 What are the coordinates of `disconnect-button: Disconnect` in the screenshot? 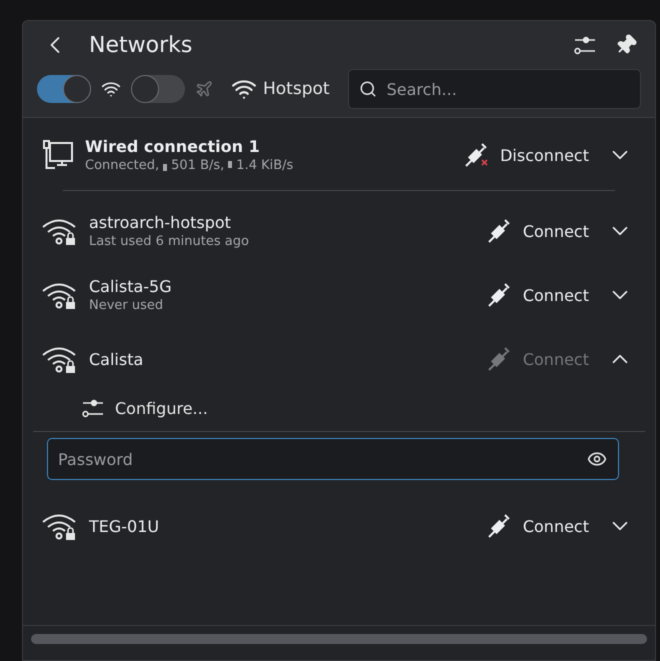 It's located at (526, 155).